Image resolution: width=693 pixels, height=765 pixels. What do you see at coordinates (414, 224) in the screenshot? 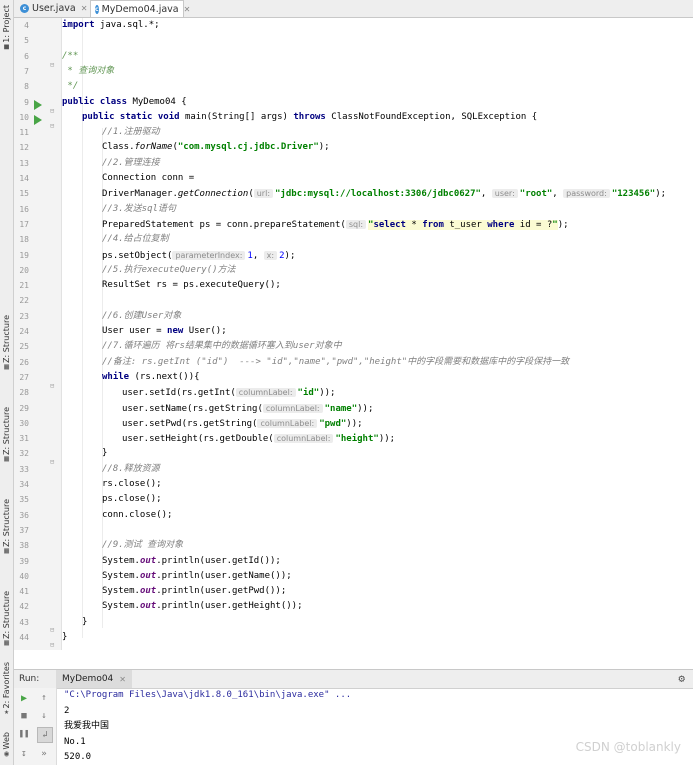
I see `code-text: *` at bounding box center [414, 224].